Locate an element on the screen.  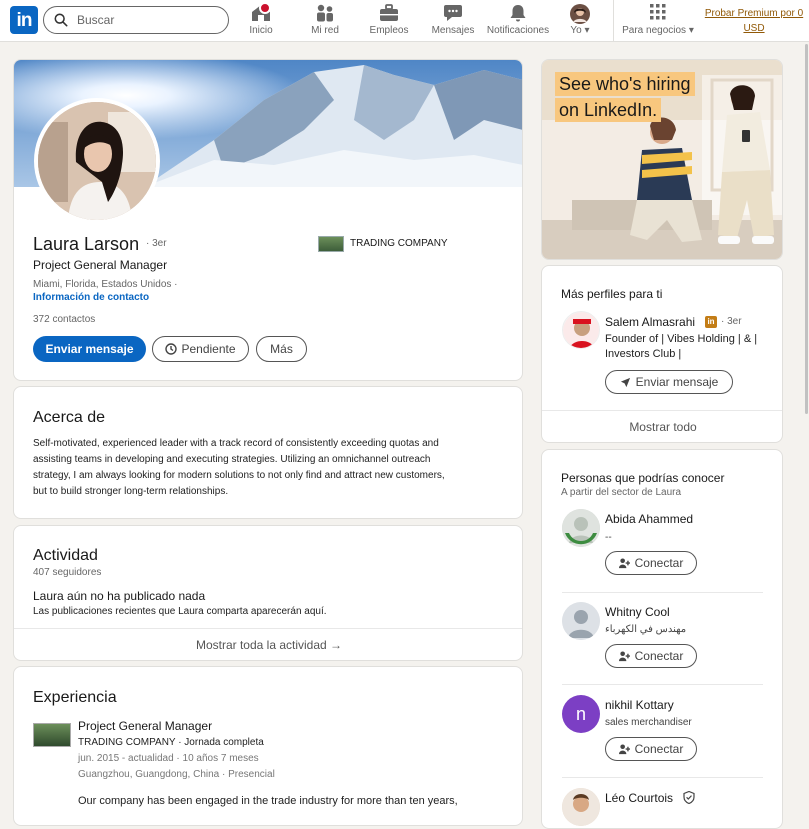
nav-jobs: Empleos is located at coordinates (389, 20).